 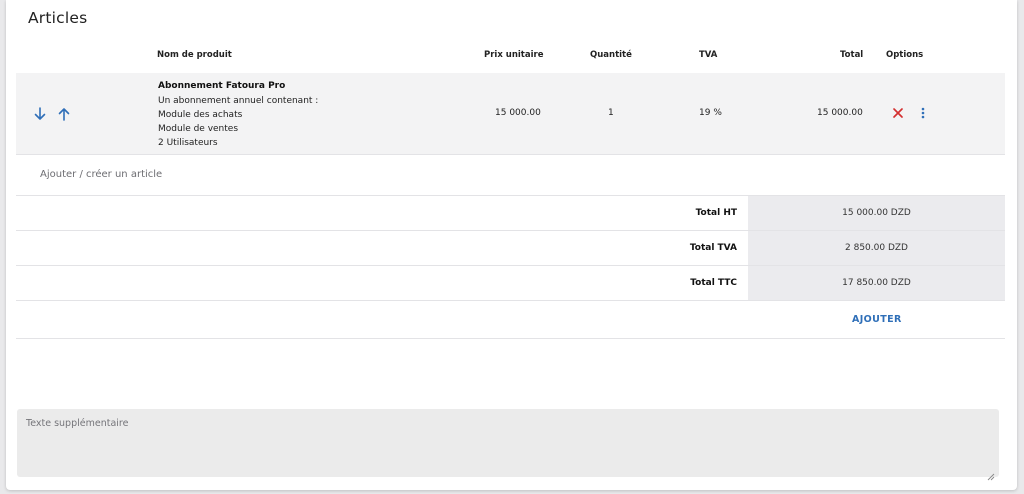 I want to click on column-header-total: Total, so click(x=852, y=55).